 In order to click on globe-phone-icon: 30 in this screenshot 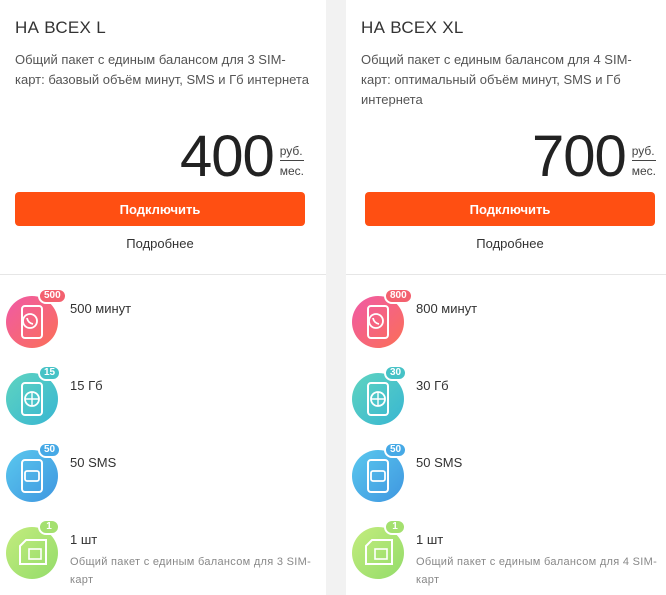, I will do `click(380, 395)`.